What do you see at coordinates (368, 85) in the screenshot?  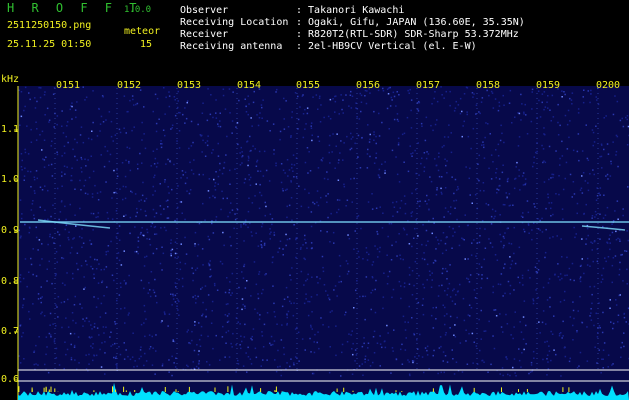 I see `minute-label-0156: 0156` at bounding box center [368, 85].